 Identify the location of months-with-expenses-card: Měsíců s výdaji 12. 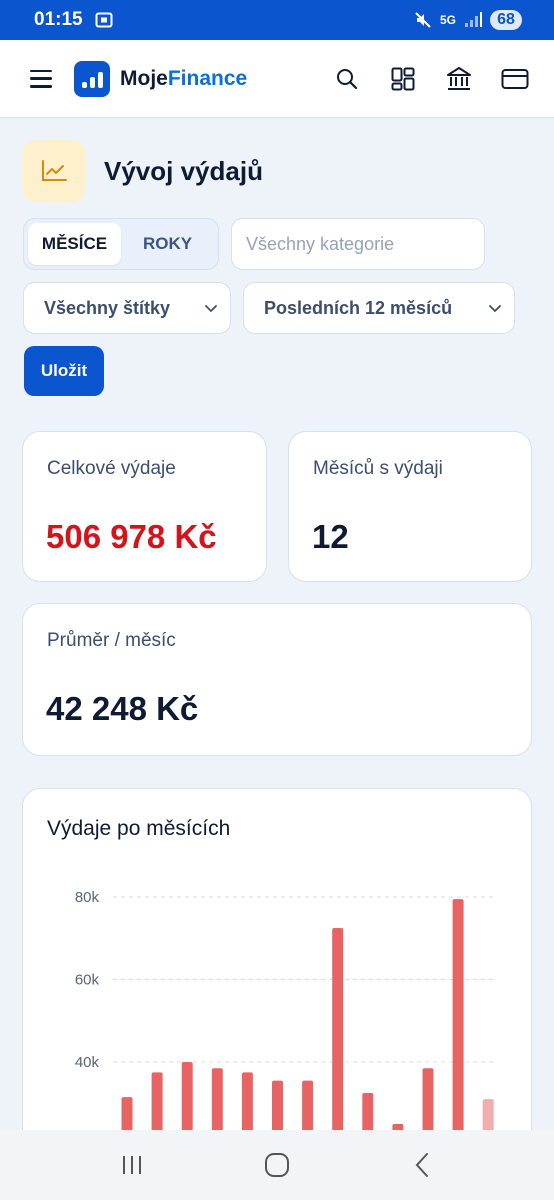
(410, 506).